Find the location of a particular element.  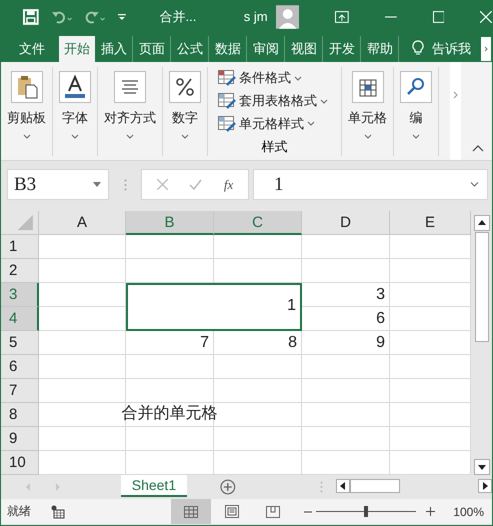

ribbon-button: 单元格 is located at coordinates (367, 111).